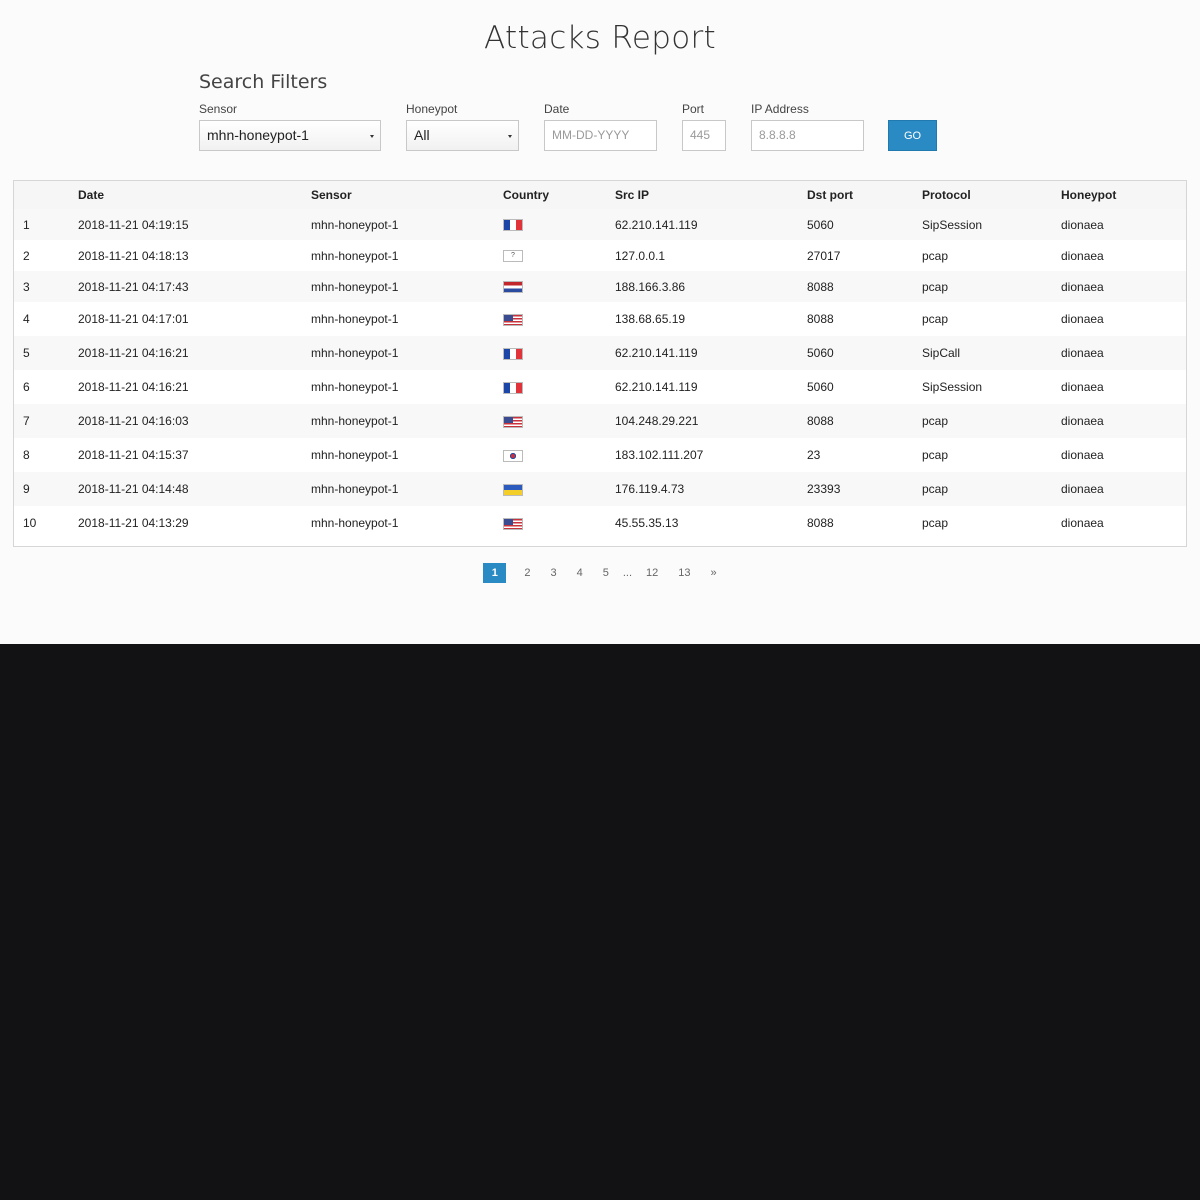 Image resolution: width=1200 pixels, height=1200 pixels. What do you see at coordinates (46, 224) in the screenshot?
I see `cell-index: 1` at bounding box center [46, 224].